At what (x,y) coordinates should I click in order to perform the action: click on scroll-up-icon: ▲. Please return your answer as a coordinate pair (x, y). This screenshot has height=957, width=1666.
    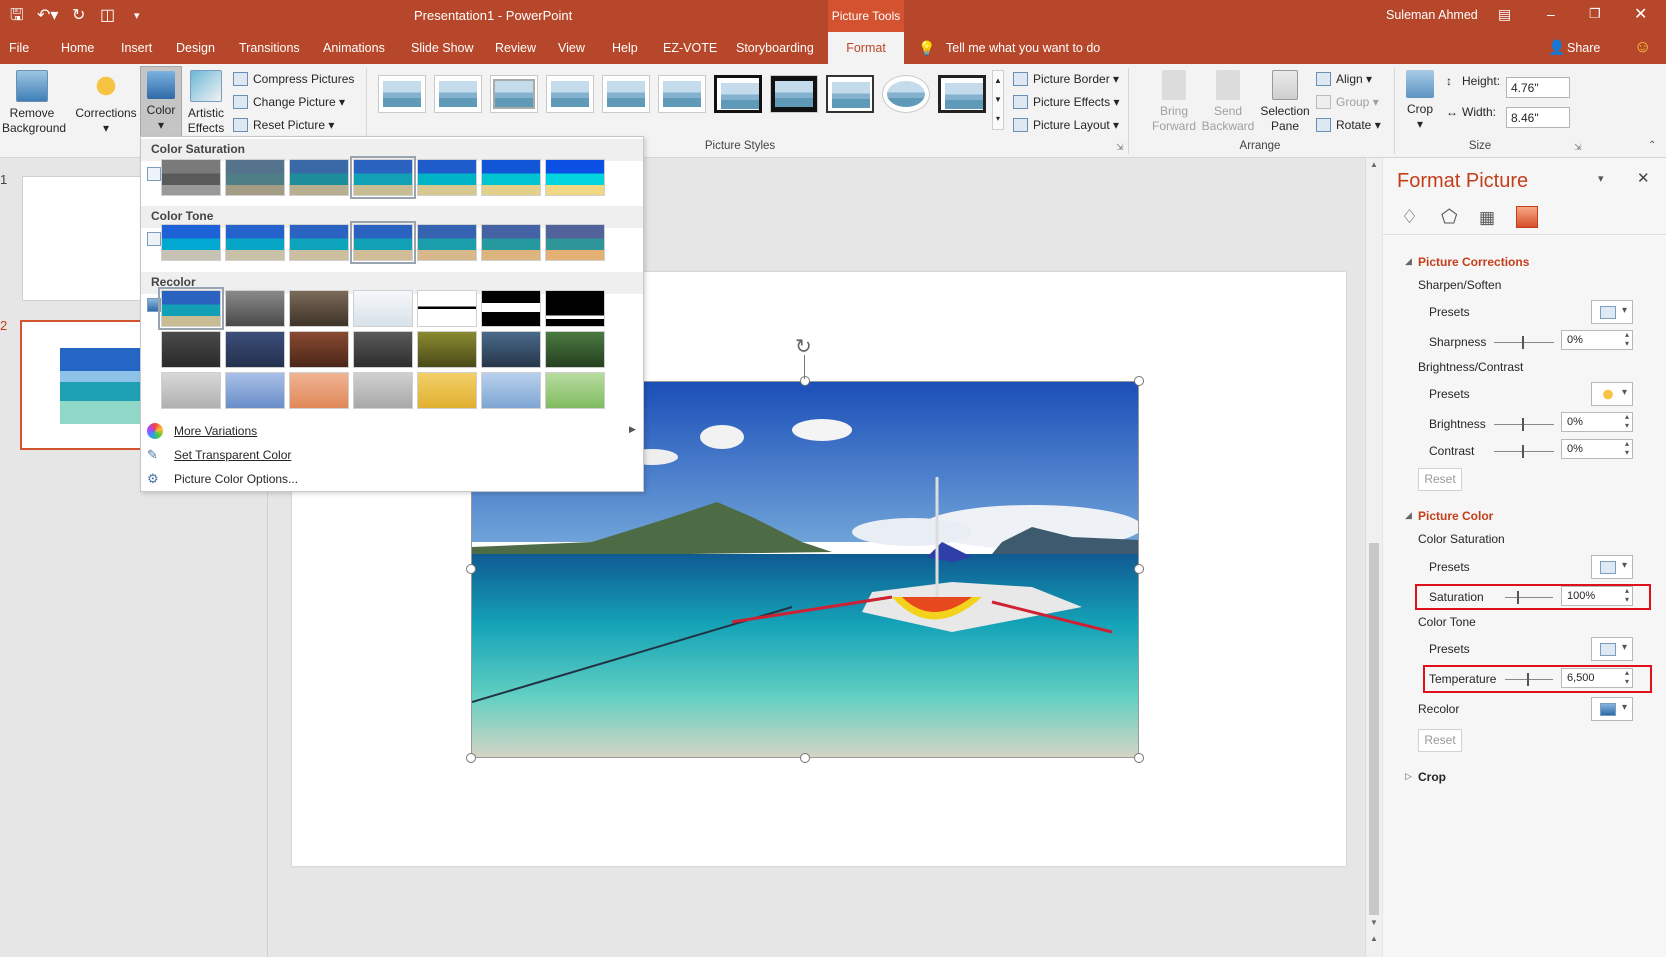
    Looking at the image, I should click on (1374, 164).